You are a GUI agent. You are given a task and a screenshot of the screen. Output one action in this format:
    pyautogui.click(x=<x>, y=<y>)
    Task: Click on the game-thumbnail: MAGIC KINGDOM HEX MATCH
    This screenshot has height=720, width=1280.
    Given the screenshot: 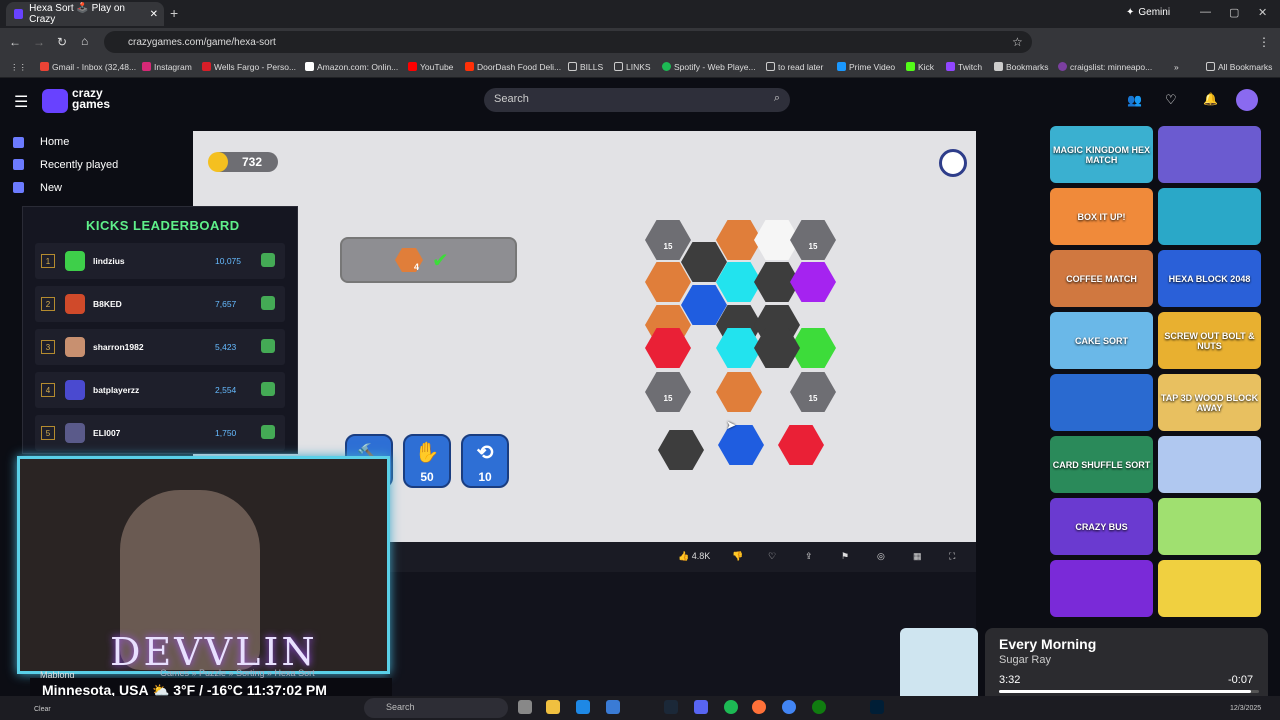 What is the action you would take?
    pyautogui.click(x=1101, y=154)
    